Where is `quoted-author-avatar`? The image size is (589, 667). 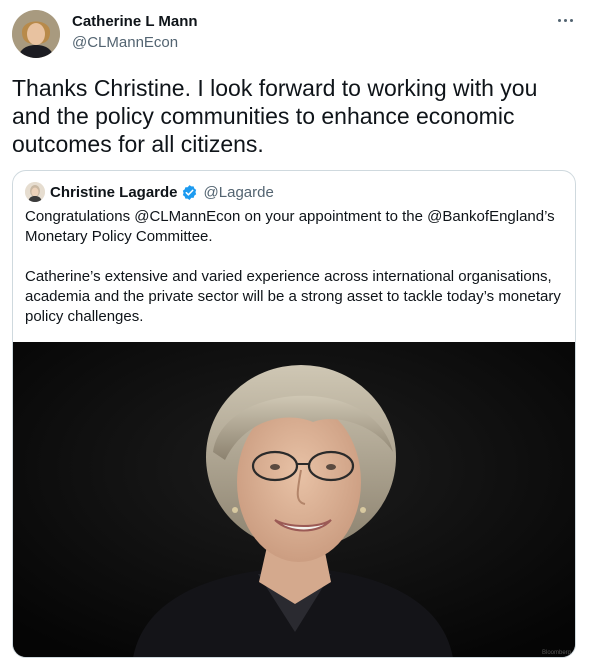
quoted-author-avatar is located at coordinates (35, 192).